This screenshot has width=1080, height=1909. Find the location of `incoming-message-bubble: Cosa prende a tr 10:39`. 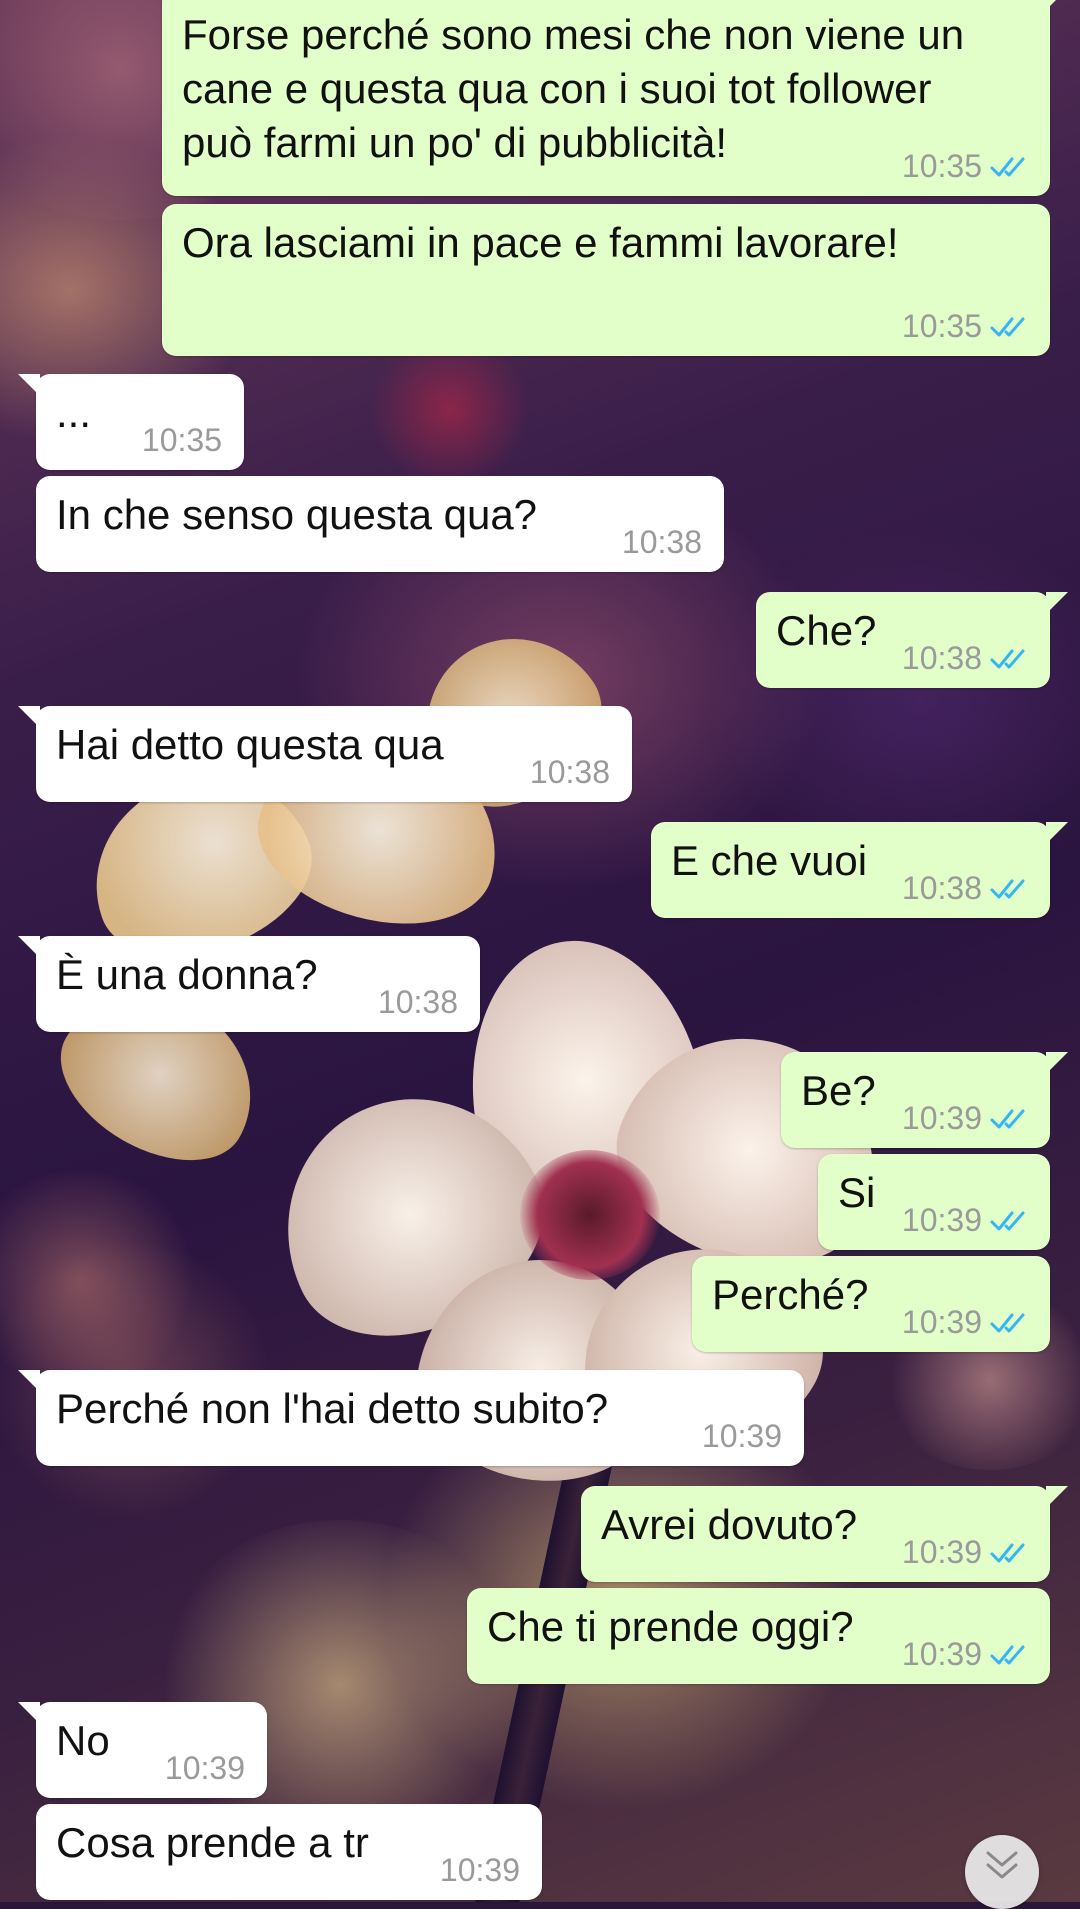

incoming-message-bubble: Cosa prende a tr 10:39 is located at coordinates (289, 1852).